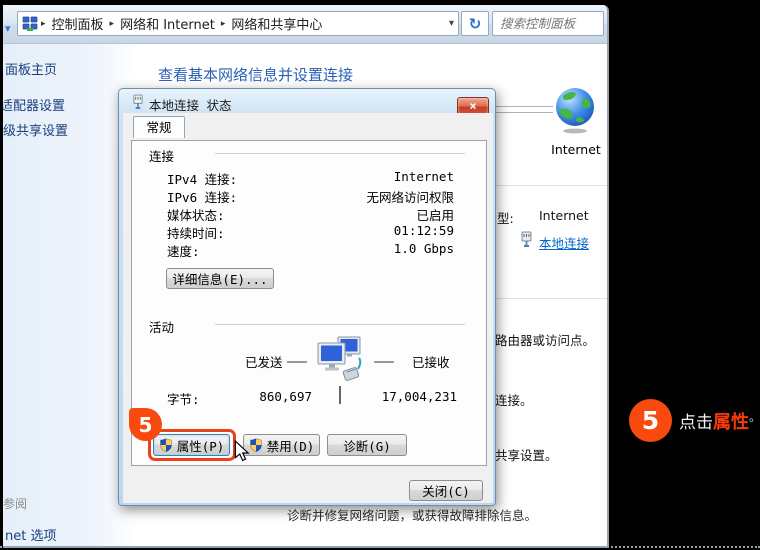  I want to click on internet-globe-icon, so click(575, 112).